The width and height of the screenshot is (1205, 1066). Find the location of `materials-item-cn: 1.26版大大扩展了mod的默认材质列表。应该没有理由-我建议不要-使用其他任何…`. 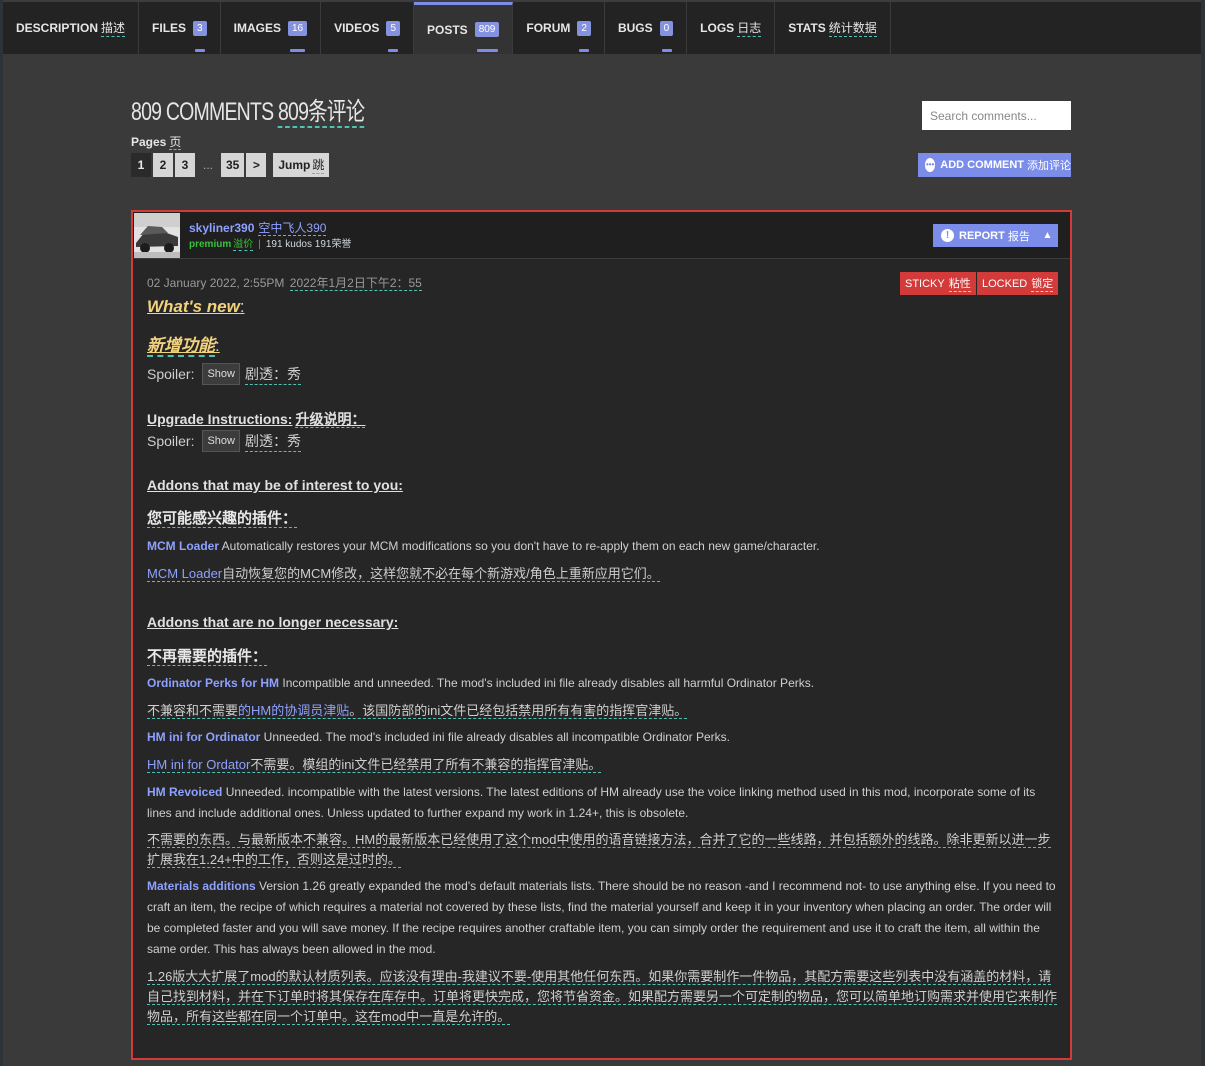

materials-item-cn: 1.26版大大扩展了mod的默认材质列表。应该没有理由-我建议不要-使用其他任何… is located at coordinates (602, 997).